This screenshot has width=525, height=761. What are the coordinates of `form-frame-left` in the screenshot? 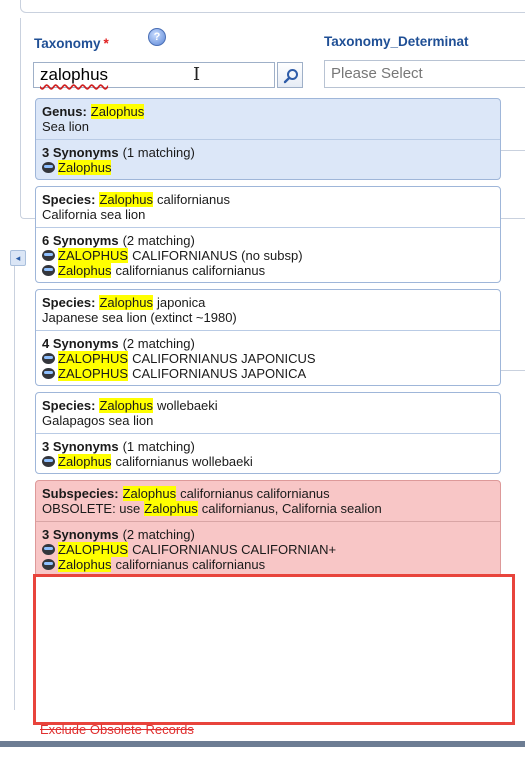 It's located at (18, 480).